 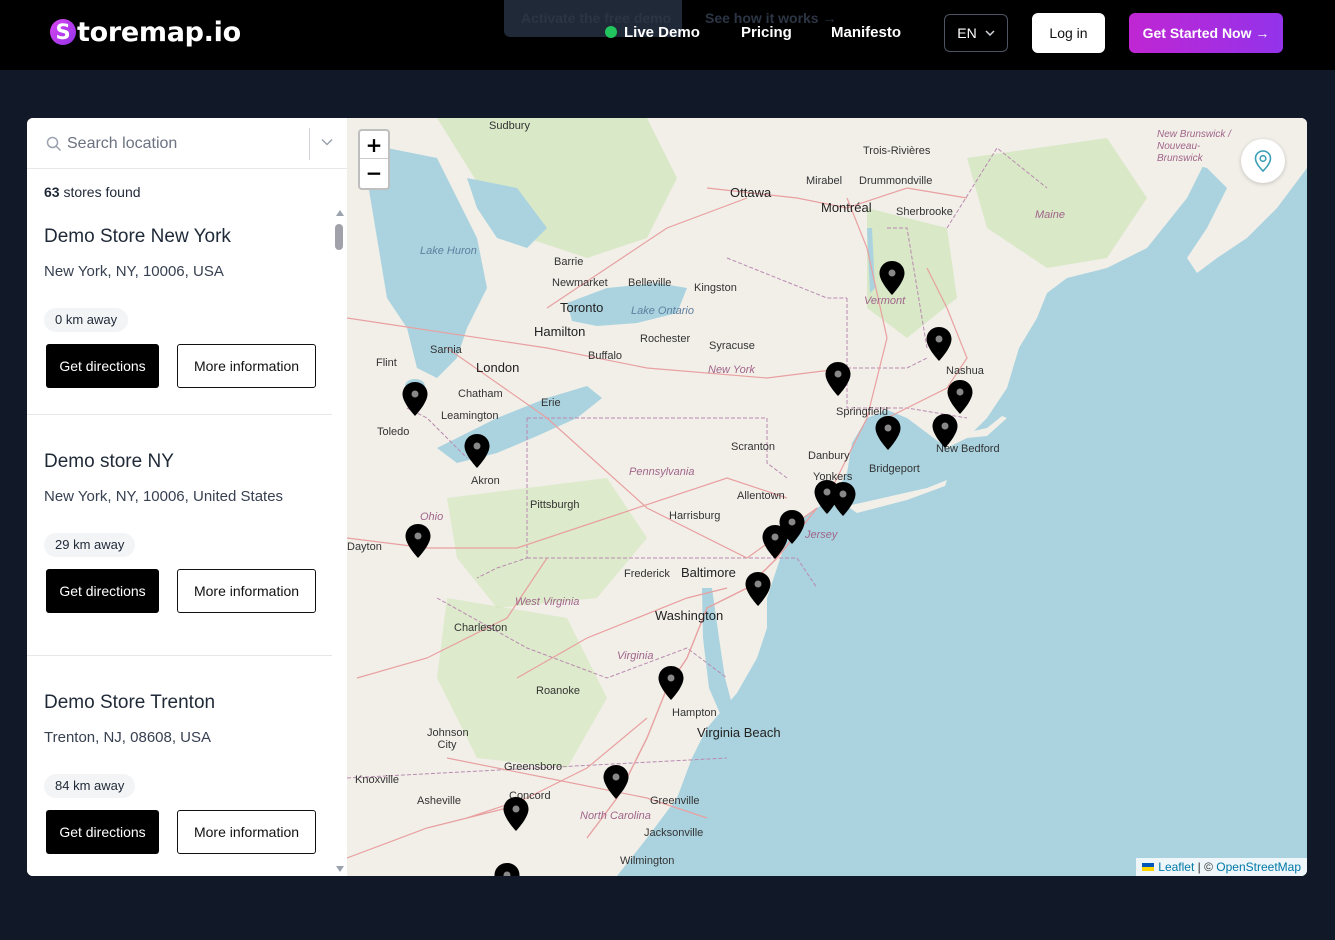 I want to click on language-selector: EN, so click(x=976, y=33).